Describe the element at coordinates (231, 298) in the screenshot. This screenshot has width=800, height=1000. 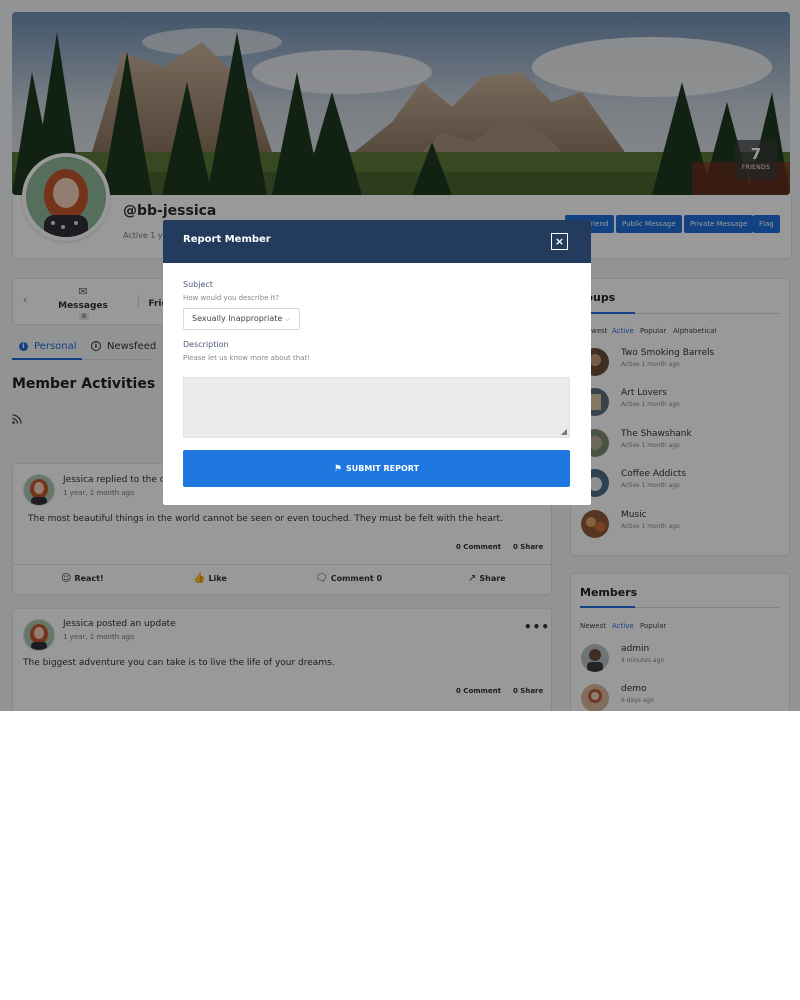
I see `subject-hint: How would you describe it?` at that location.